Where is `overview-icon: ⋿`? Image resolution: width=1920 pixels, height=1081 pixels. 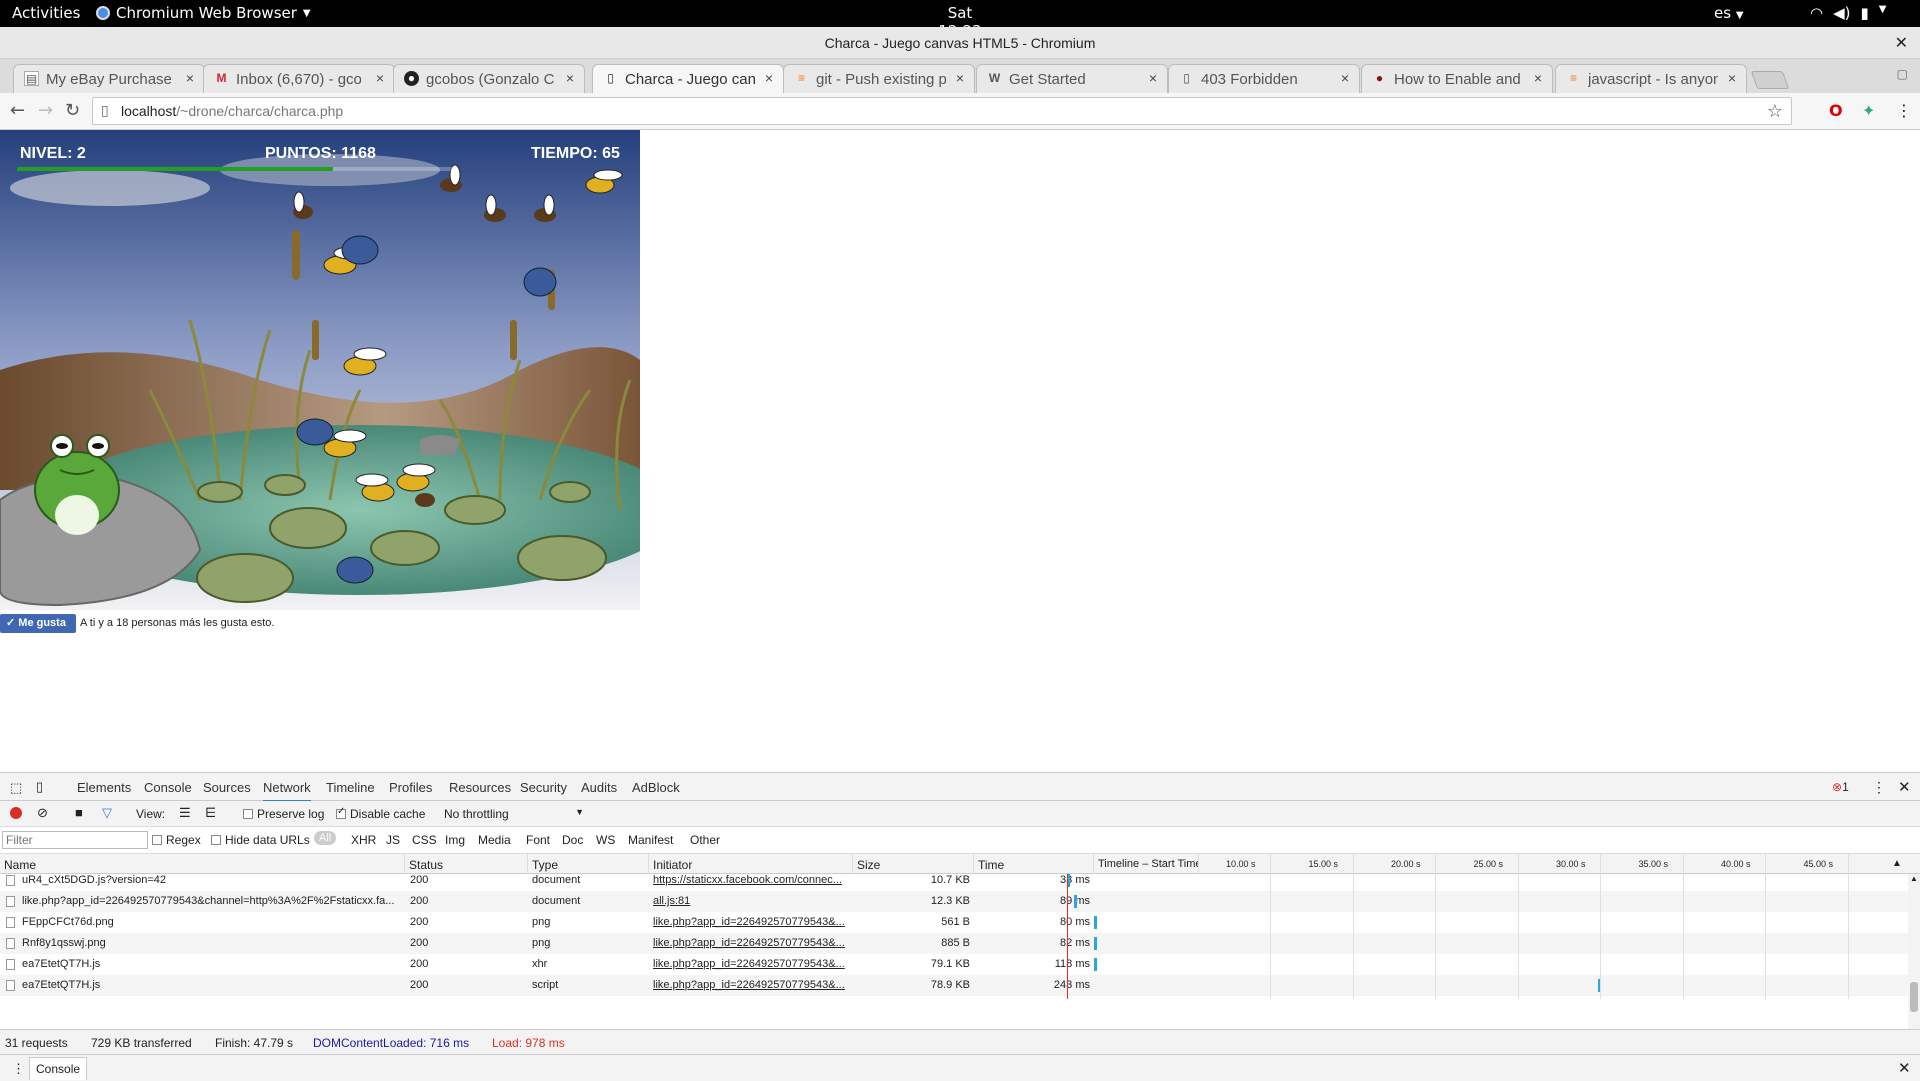 overview-icon: ⋿ is located at coordinates (210, 813).